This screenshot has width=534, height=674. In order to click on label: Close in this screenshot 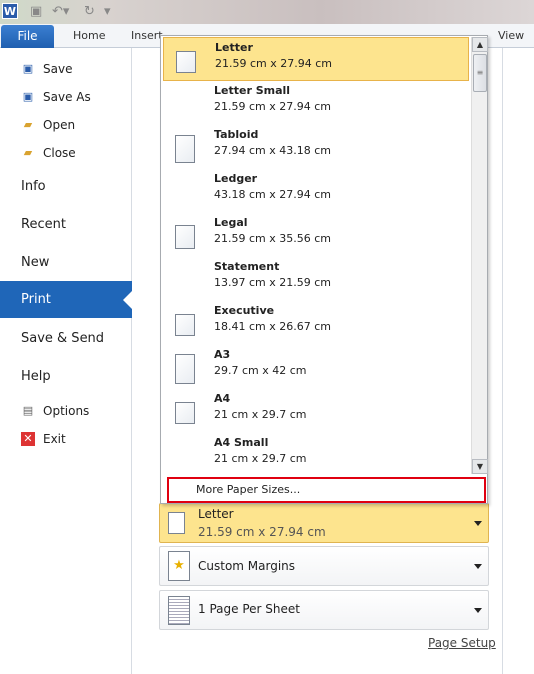, I will do `click(59, 153)`.